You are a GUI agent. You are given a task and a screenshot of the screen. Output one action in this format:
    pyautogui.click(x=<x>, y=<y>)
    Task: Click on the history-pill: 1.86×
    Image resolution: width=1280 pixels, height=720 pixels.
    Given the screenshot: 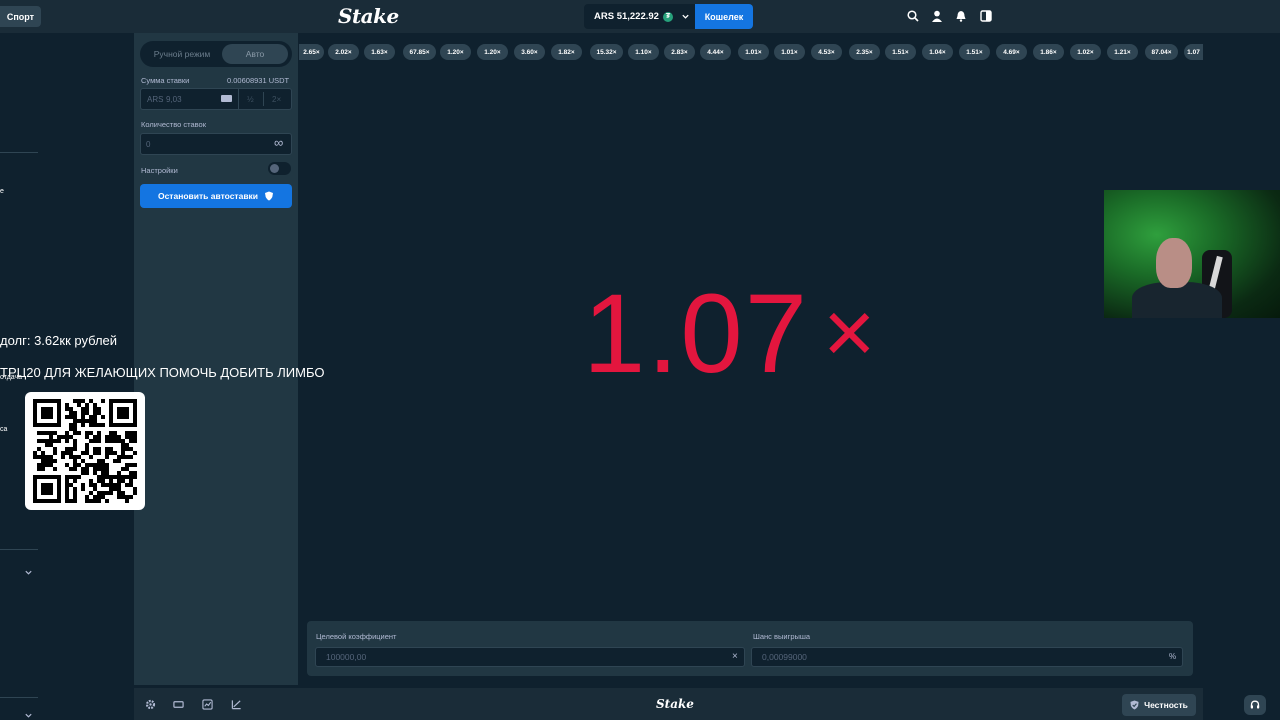 What is the action you would take?
    pyautogui.click(x=1048, y=52)
    